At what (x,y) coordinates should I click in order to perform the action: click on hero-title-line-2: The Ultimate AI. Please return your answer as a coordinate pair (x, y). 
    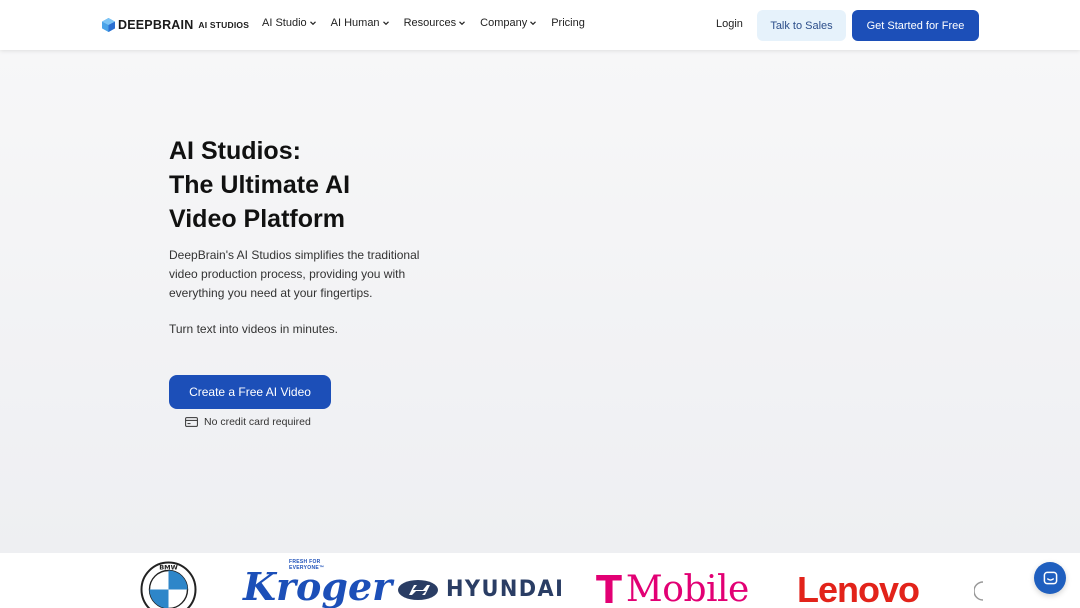
    Looking at the image, I should click on (260, 185).